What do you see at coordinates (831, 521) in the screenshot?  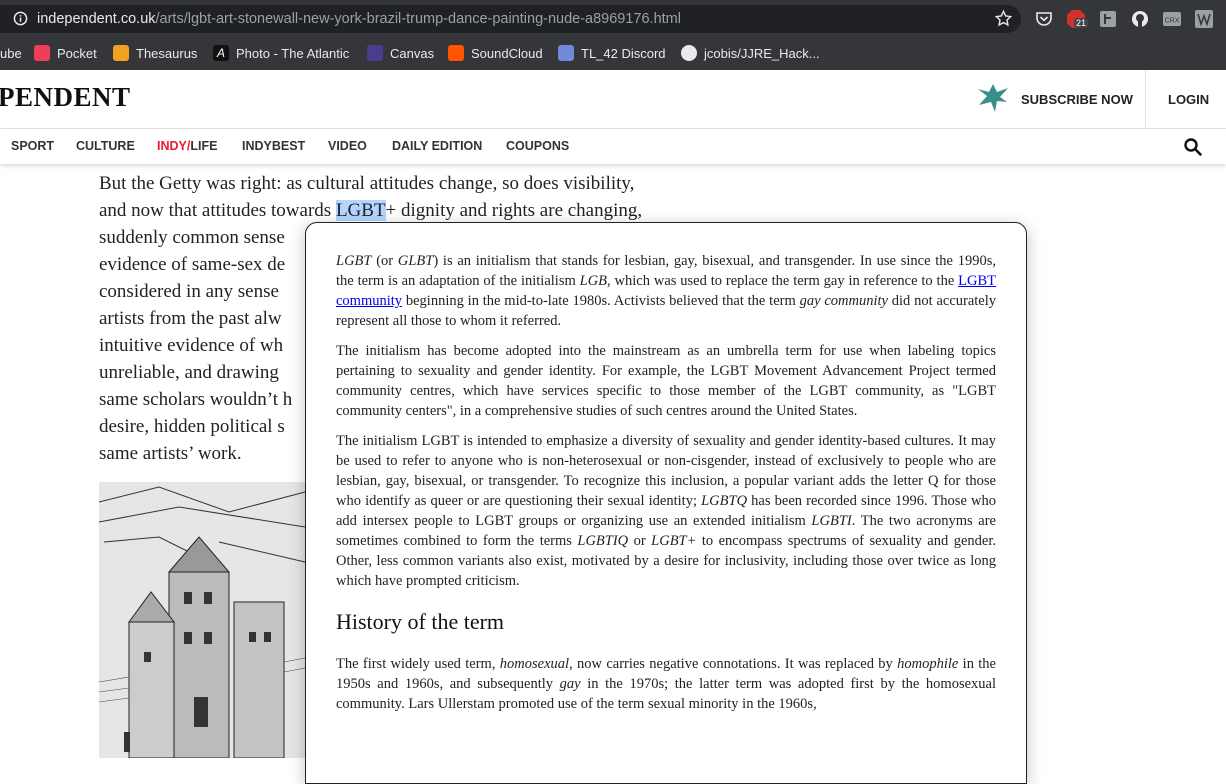 I see `term-lgbti: LGBTI` at bounding box center [831, 521].